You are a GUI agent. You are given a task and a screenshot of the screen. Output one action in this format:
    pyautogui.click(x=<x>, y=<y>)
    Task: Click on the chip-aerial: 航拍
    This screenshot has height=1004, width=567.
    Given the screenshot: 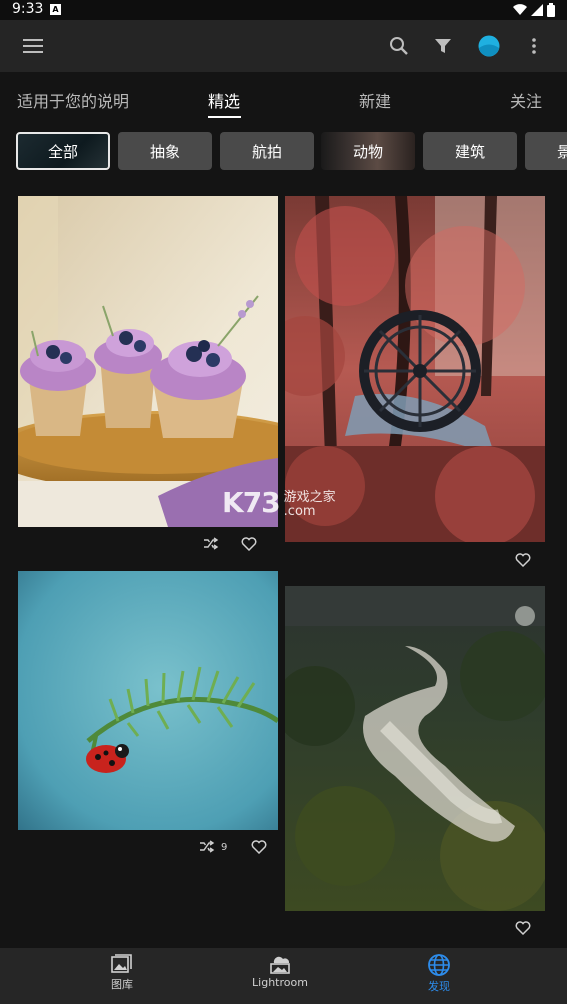 What is the action you would take?
    pyautogui.click(x=267, y=151)
    